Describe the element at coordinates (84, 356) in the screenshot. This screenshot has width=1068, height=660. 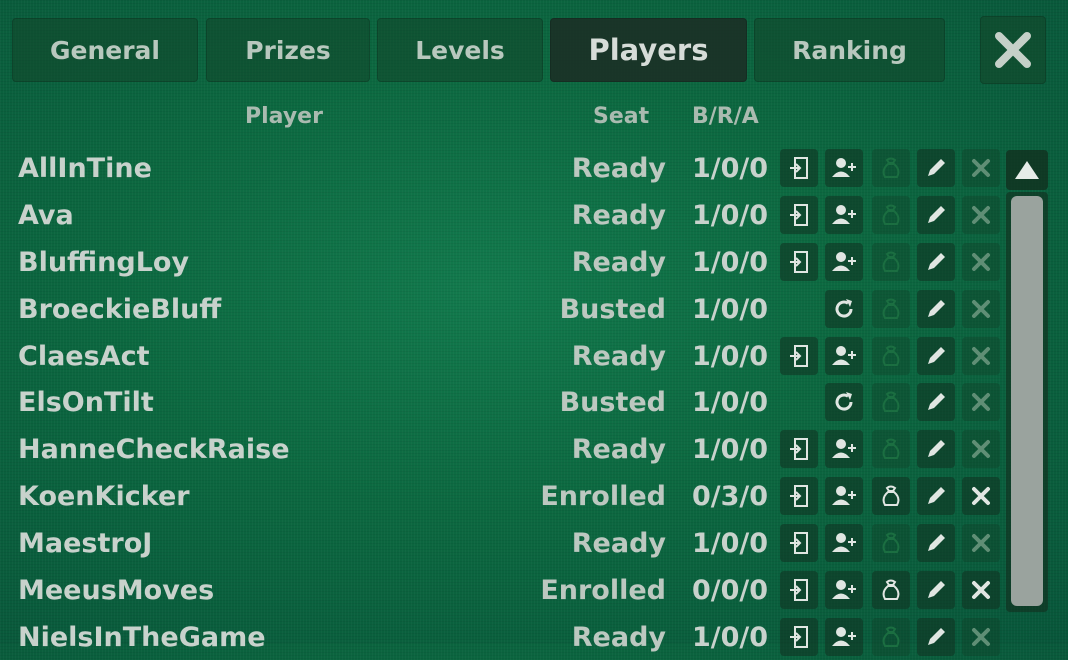
I see `player-name: ClaesAct` at that location.